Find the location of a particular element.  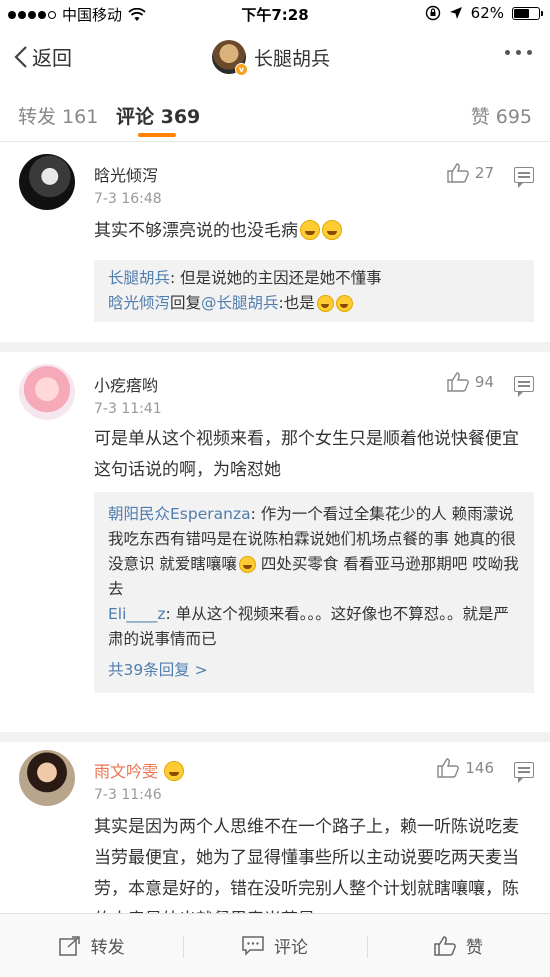

like-post-button: 赞 is located at coordinates (458, 945).